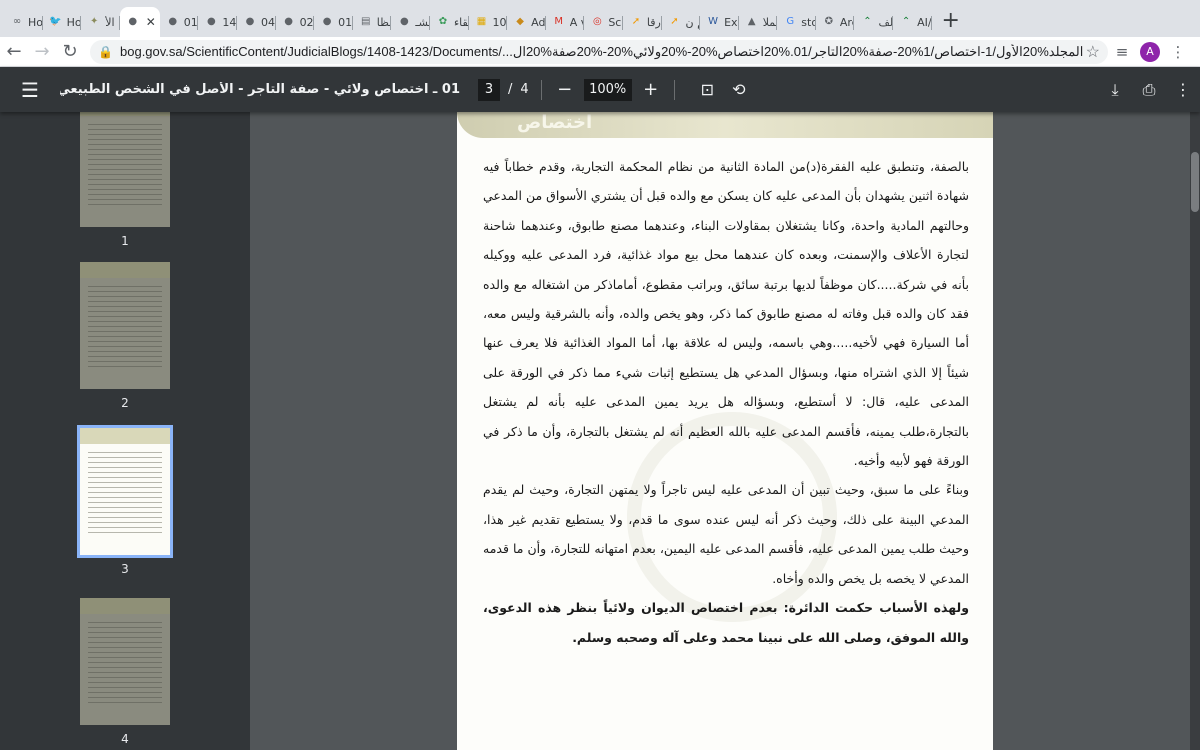  Describe the element at coordinates (758, 22) in the screenshot. I see `browser-tab: ▲ الملا` at that location.